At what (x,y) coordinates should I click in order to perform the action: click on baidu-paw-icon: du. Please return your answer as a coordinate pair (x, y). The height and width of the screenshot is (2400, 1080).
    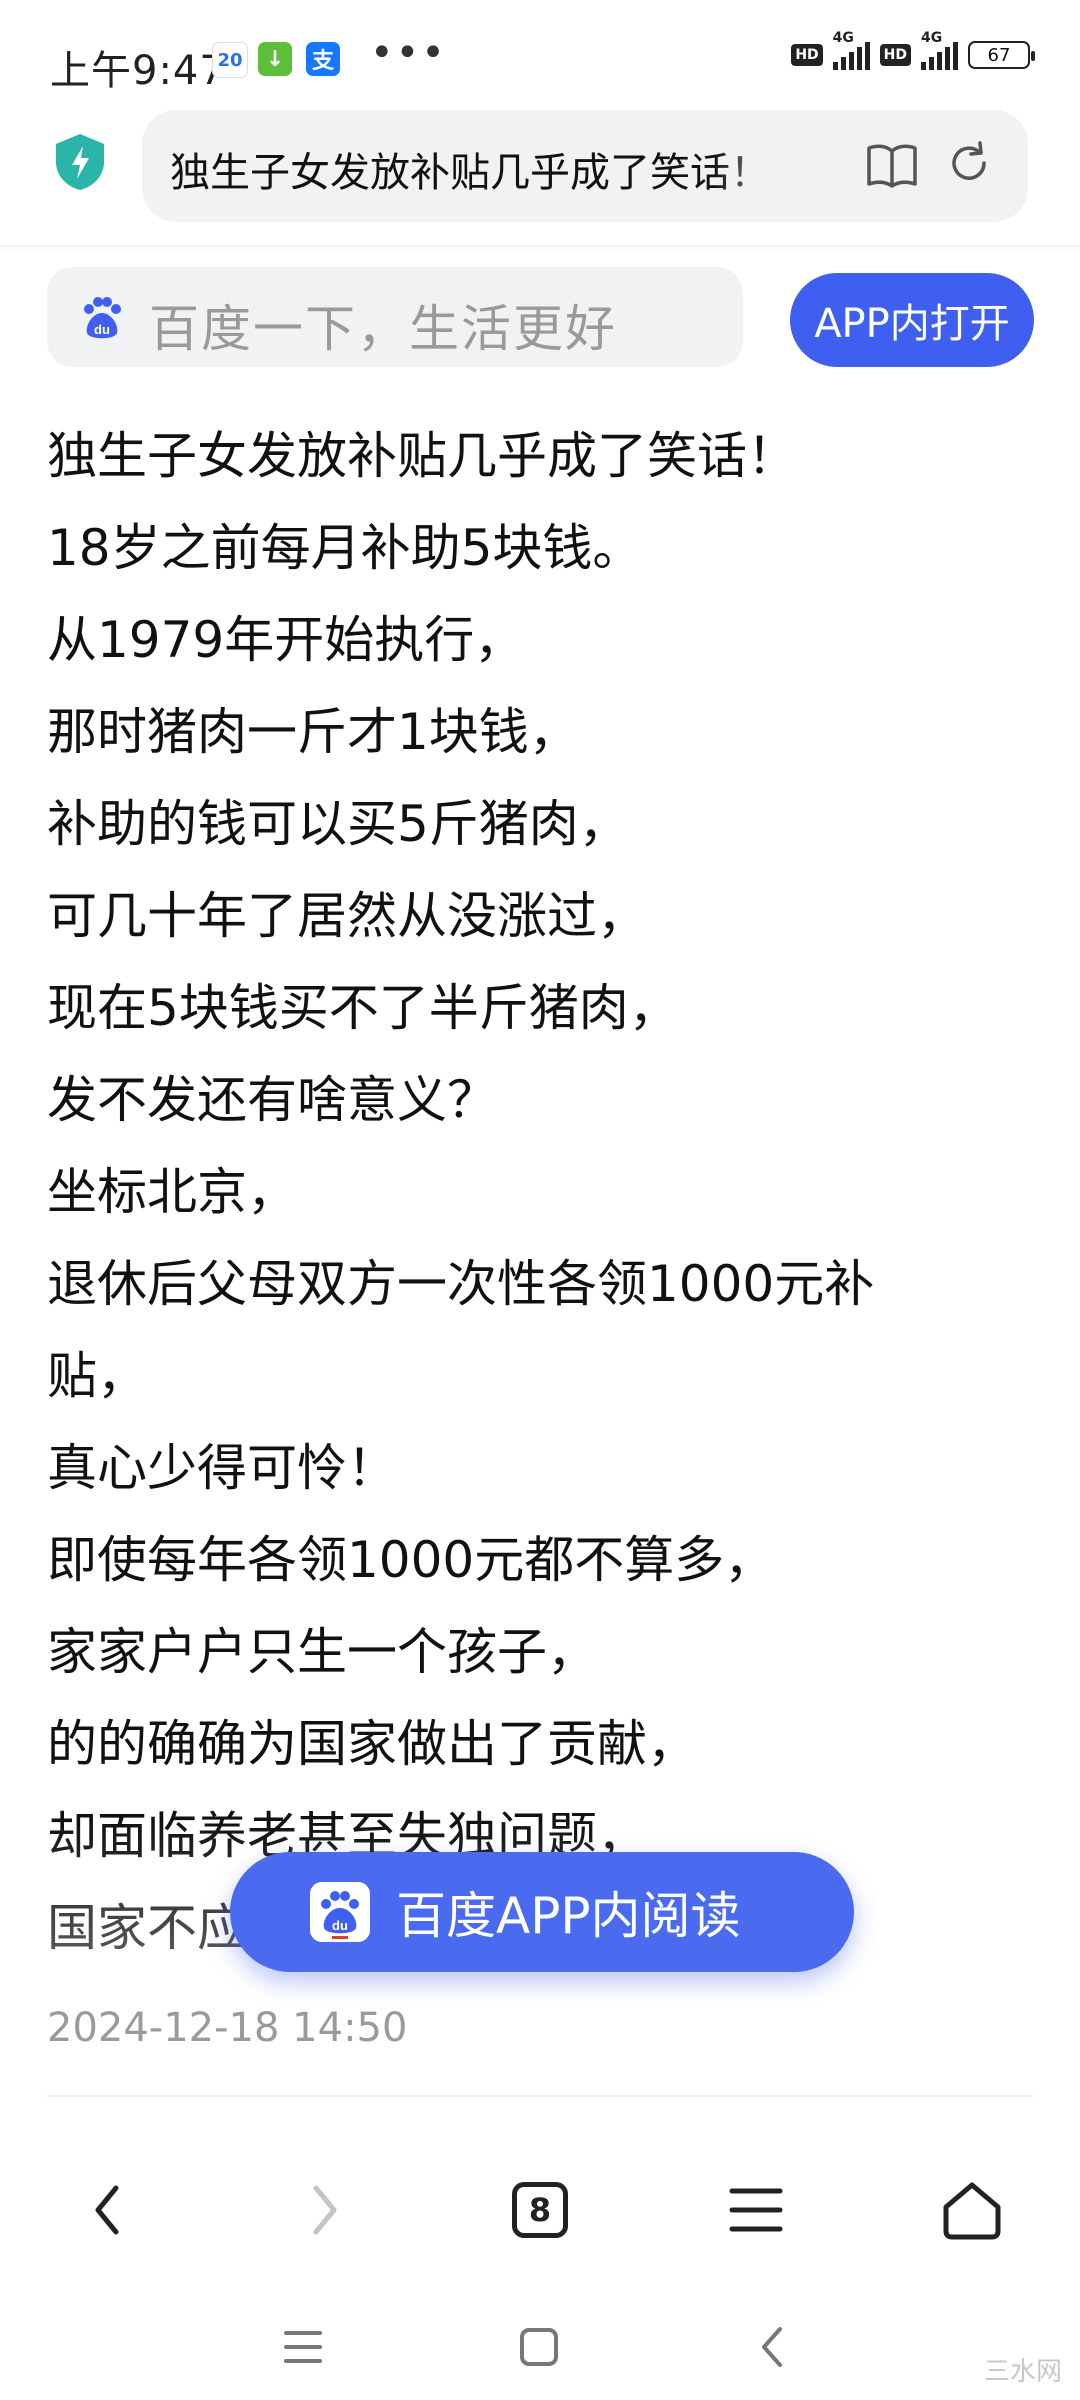
    Looking at the image, I should click on (102, 318).